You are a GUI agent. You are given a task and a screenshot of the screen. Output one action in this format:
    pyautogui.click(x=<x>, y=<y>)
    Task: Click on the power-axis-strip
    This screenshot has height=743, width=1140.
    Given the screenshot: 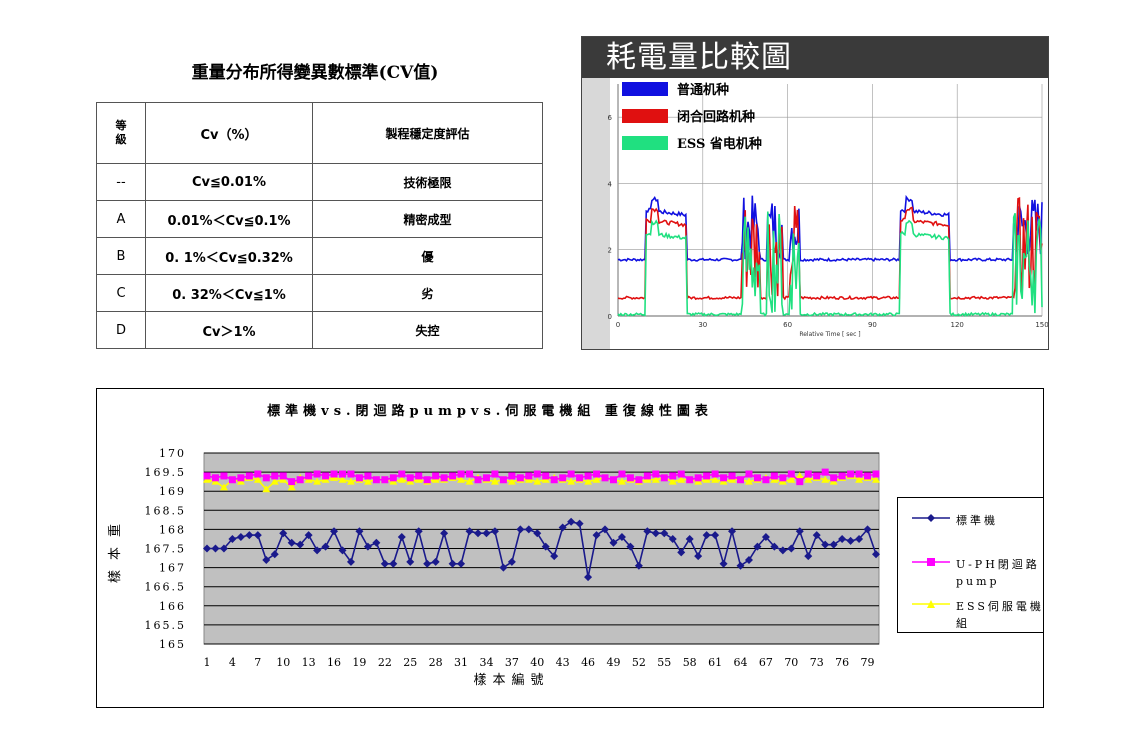 What is the action you would take?
    pyautogui.click(x=596, y=213)
    